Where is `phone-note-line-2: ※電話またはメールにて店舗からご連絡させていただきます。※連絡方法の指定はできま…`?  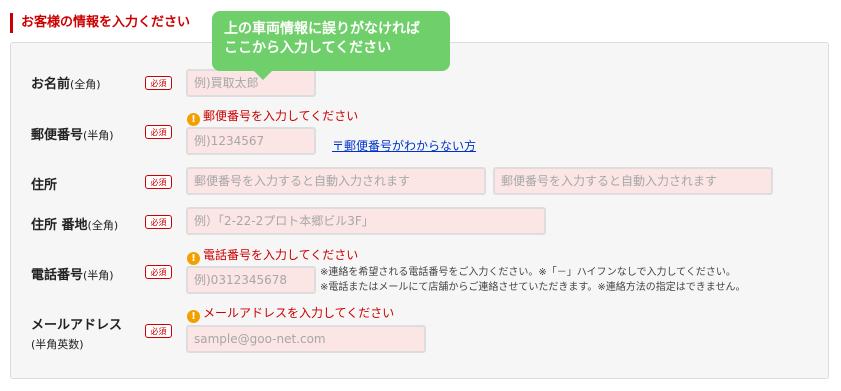 phone-note-line-2: ※電話またはメールにて店舗からご連絡させていただきます。※連絡方法の指定はできま… is located at coordinates (533, 287).